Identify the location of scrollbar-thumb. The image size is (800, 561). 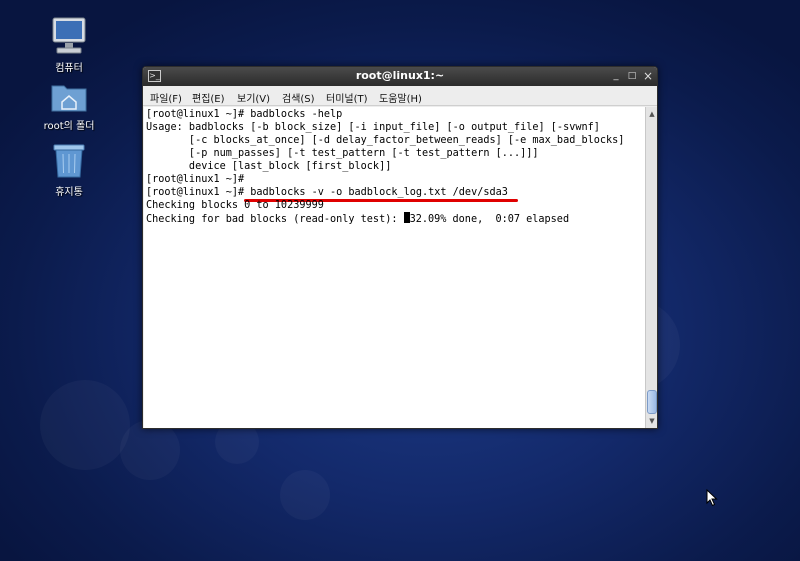
(652, 402).